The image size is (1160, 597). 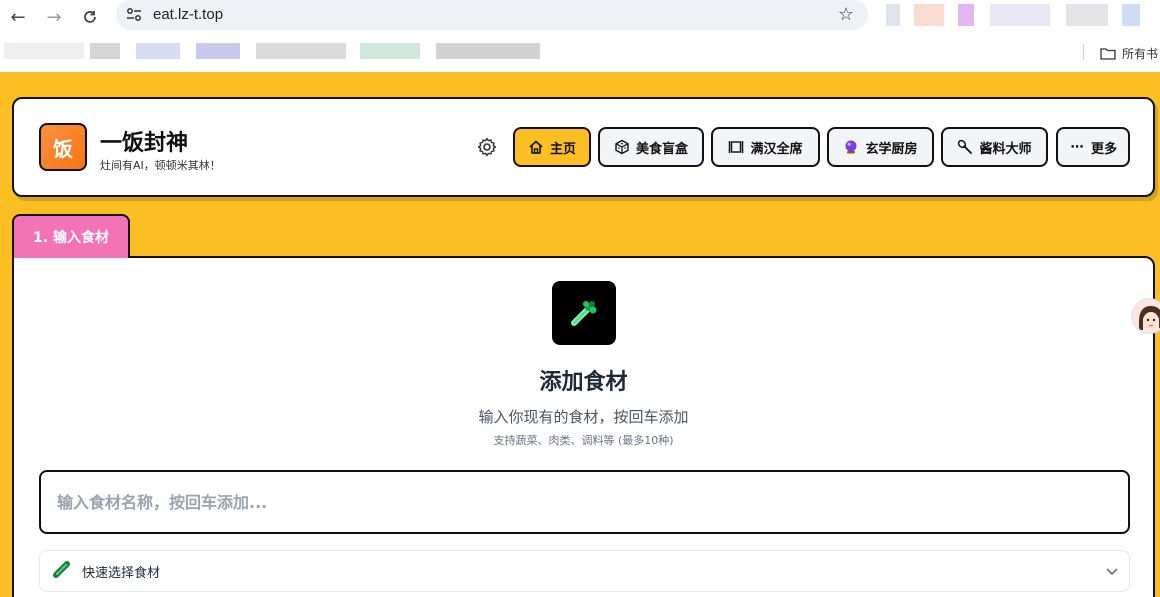 I want to click on gear-icon, so click(x=487, y=147).